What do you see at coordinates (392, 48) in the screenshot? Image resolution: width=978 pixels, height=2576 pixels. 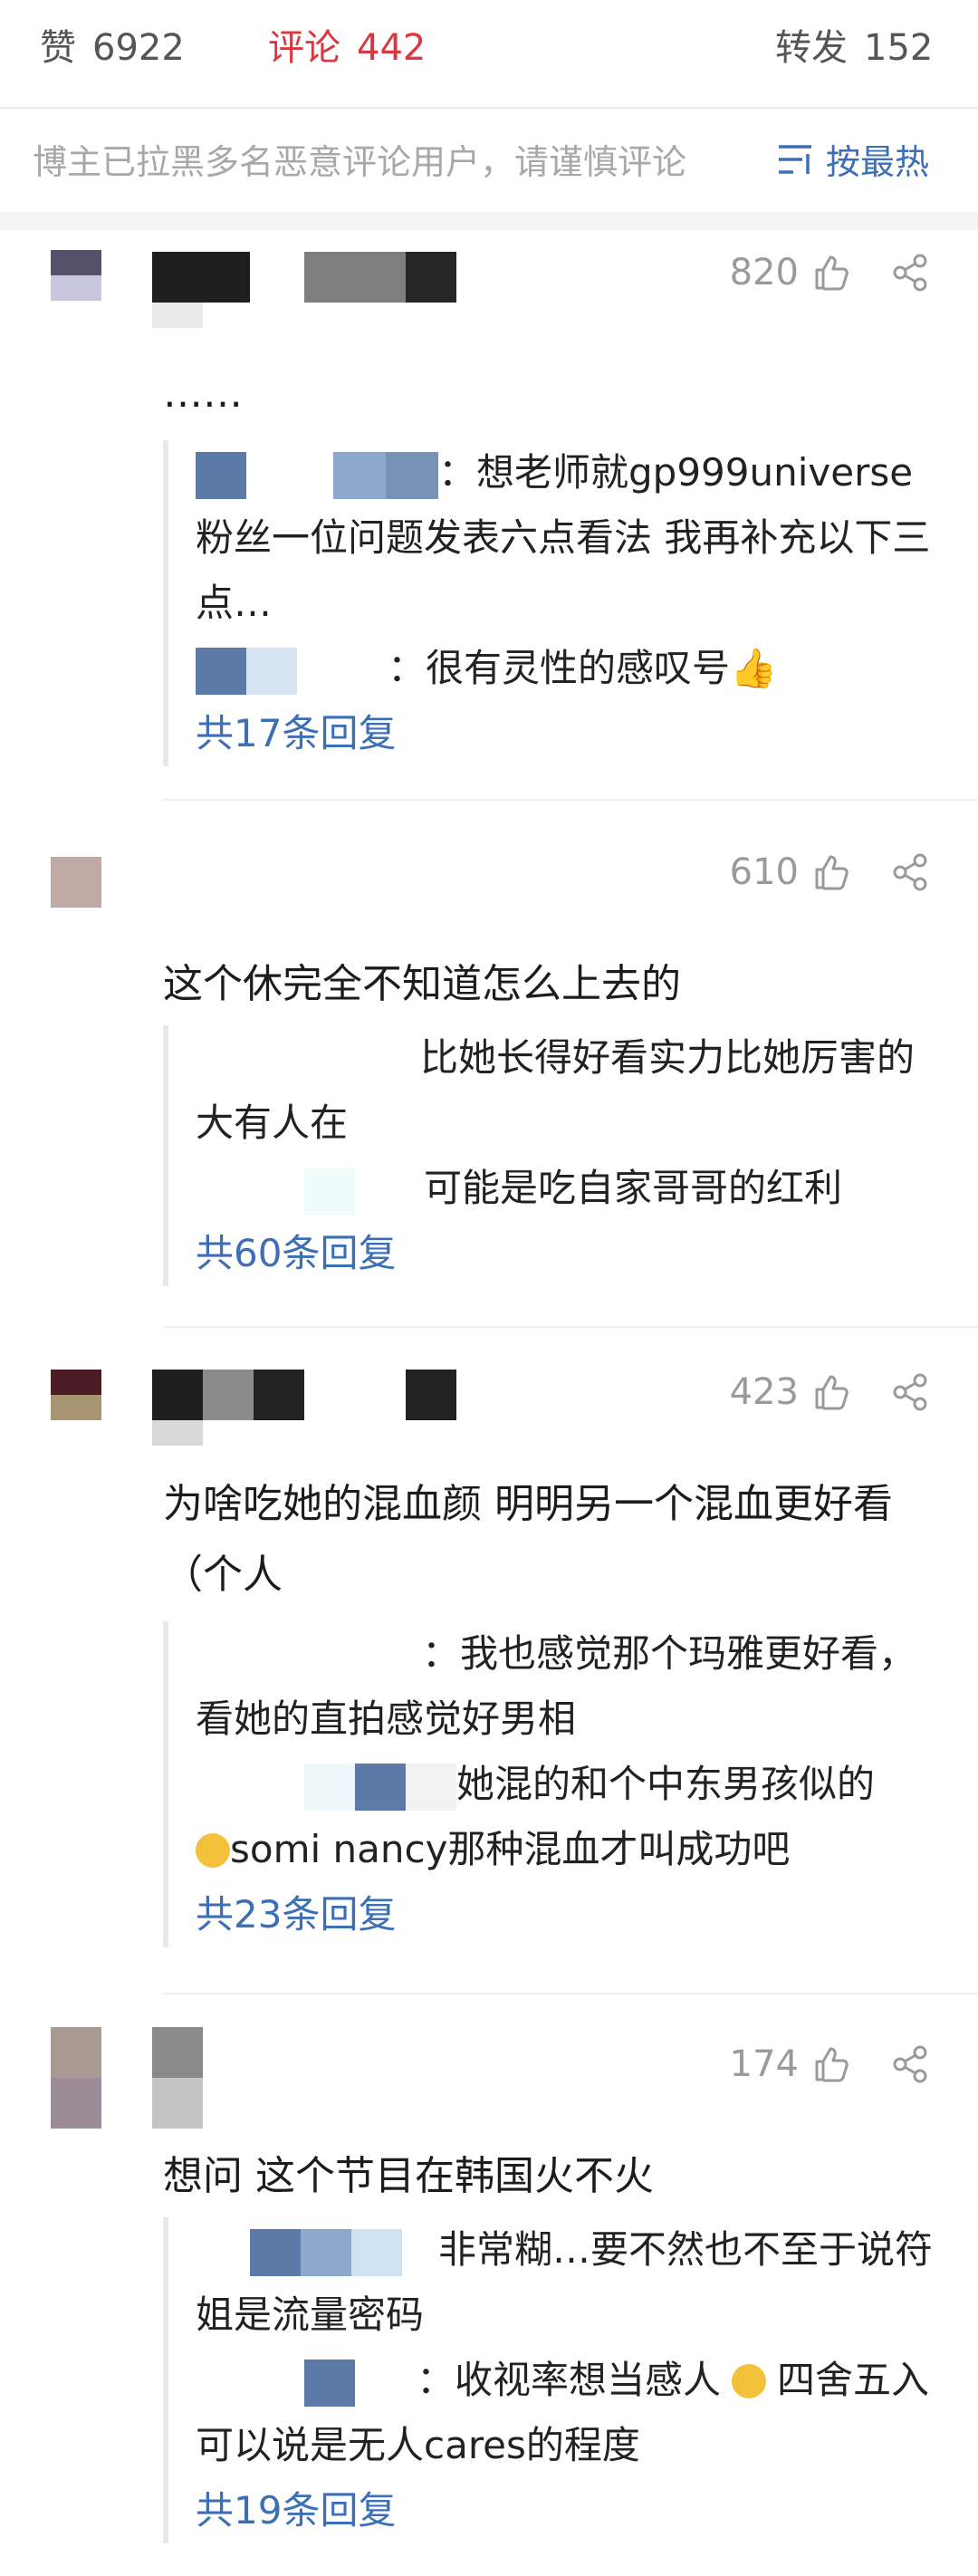 I see `comments-count: 442` at bounding box center [392, 48].